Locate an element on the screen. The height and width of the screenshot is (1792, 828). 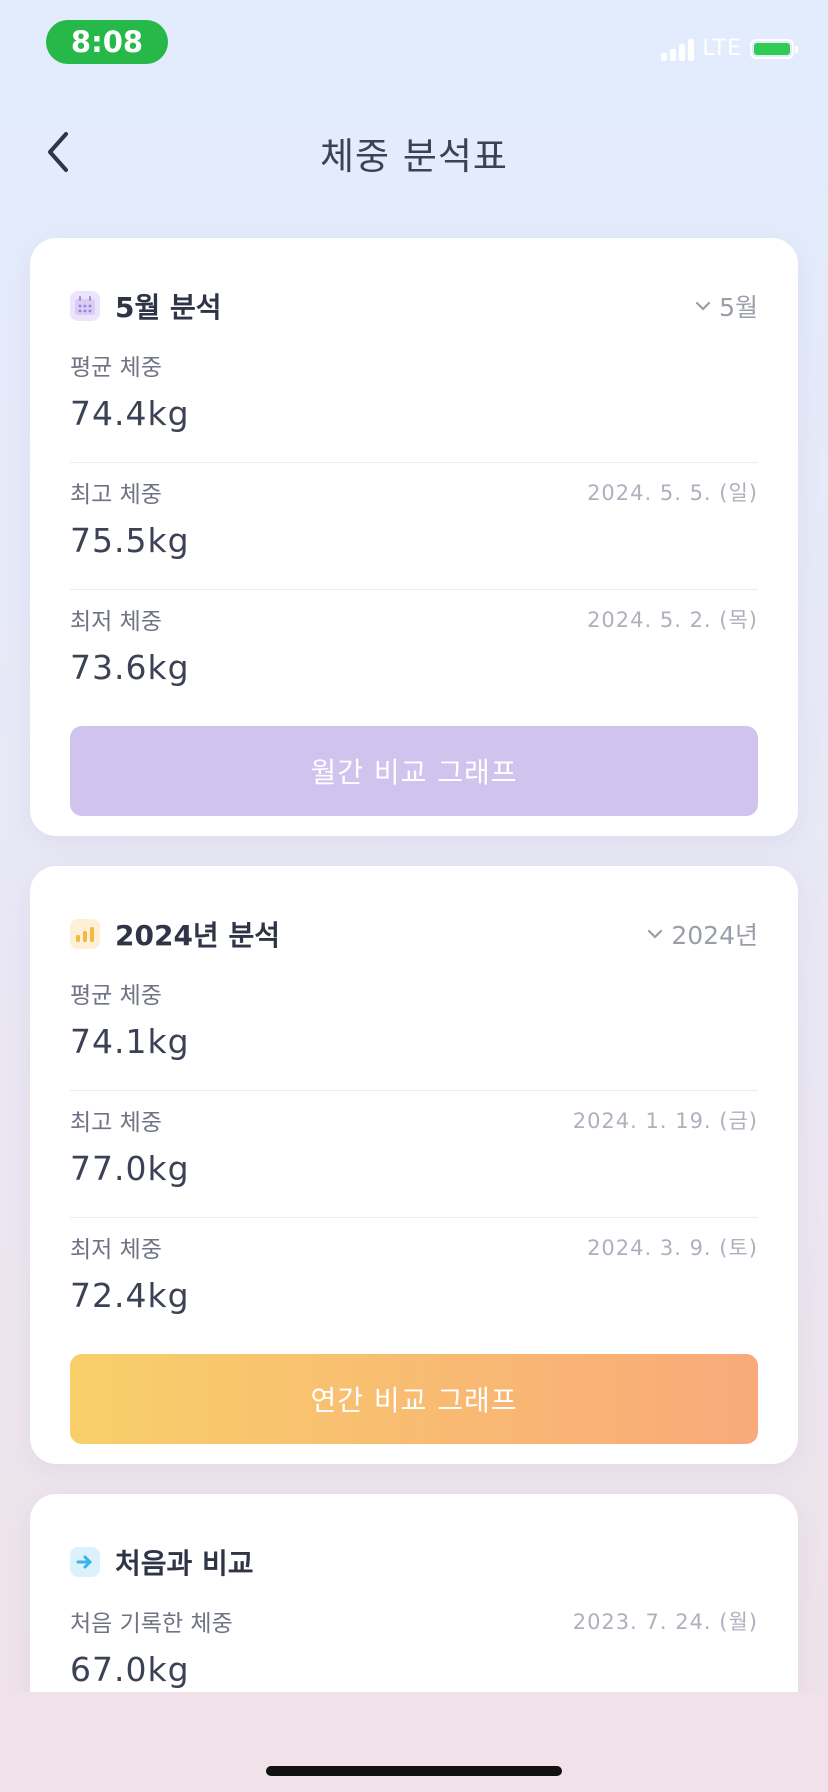
month-selector: 5월 is located at coordinates (726, 306).